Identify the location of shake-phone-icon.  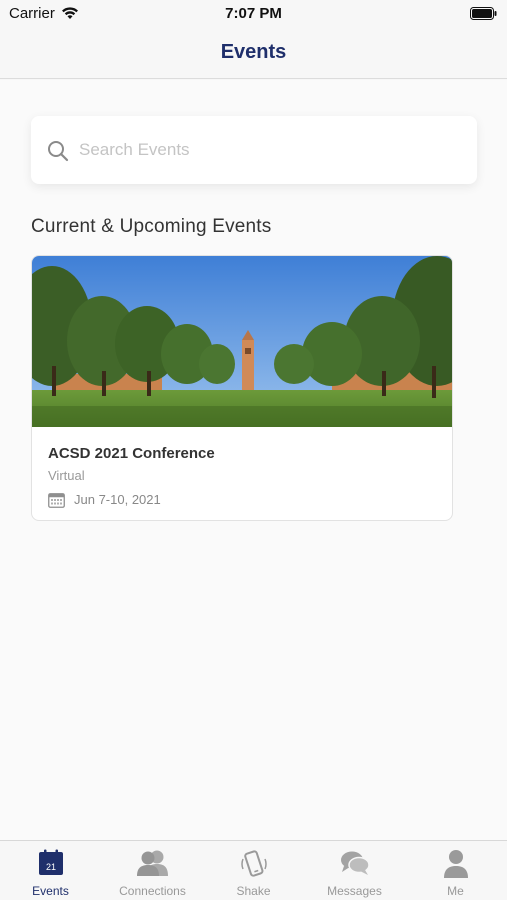
(253, 865).